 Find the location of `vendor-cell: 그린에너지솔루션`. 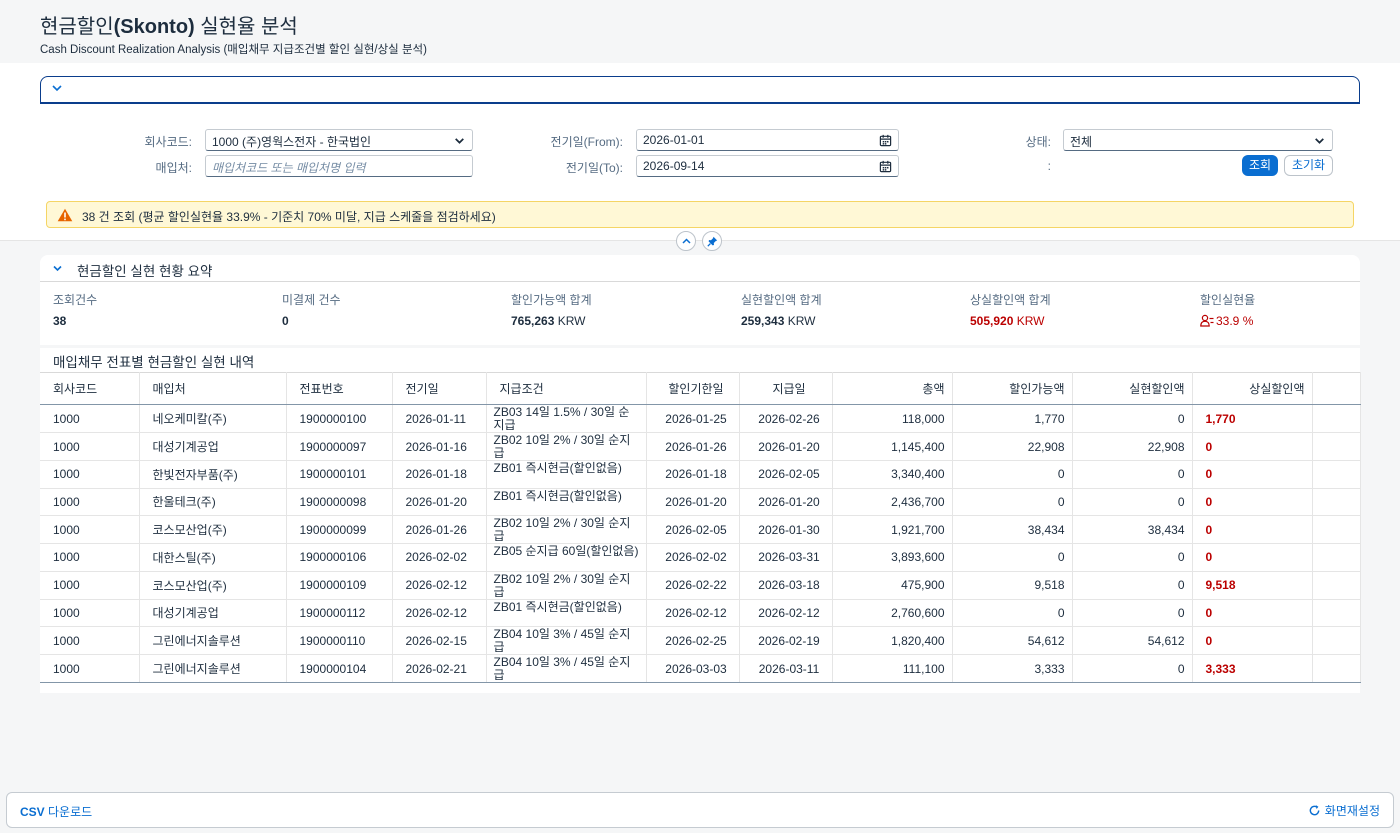

vendor-cell: 그린에너지솔루션 is located at coordinates (213, 668).